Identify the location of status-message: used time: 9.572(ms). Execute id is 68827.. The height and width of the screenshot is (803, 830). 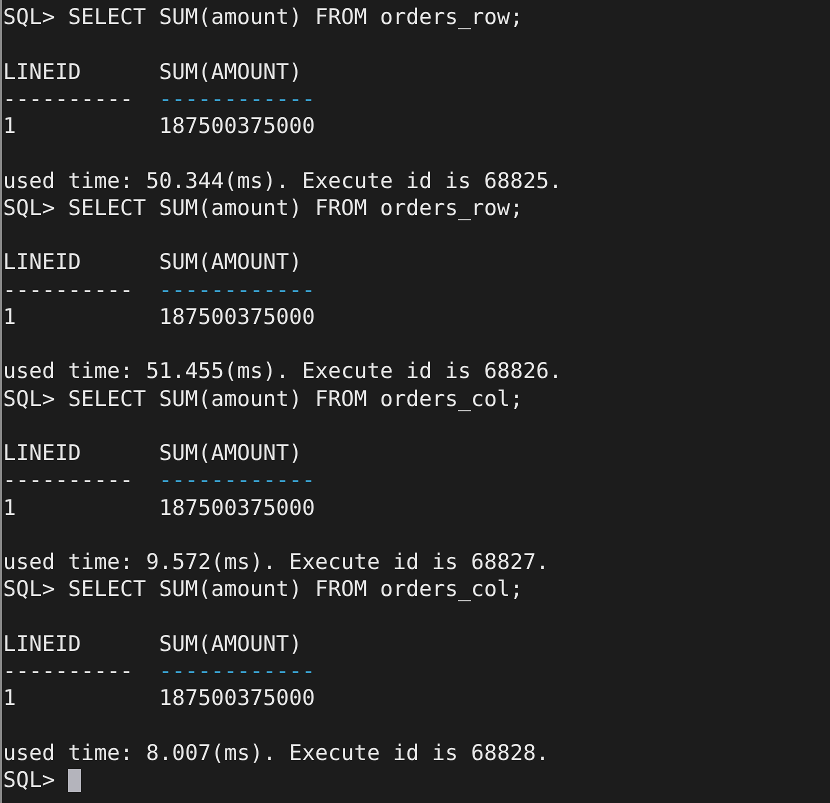
(276, 562).